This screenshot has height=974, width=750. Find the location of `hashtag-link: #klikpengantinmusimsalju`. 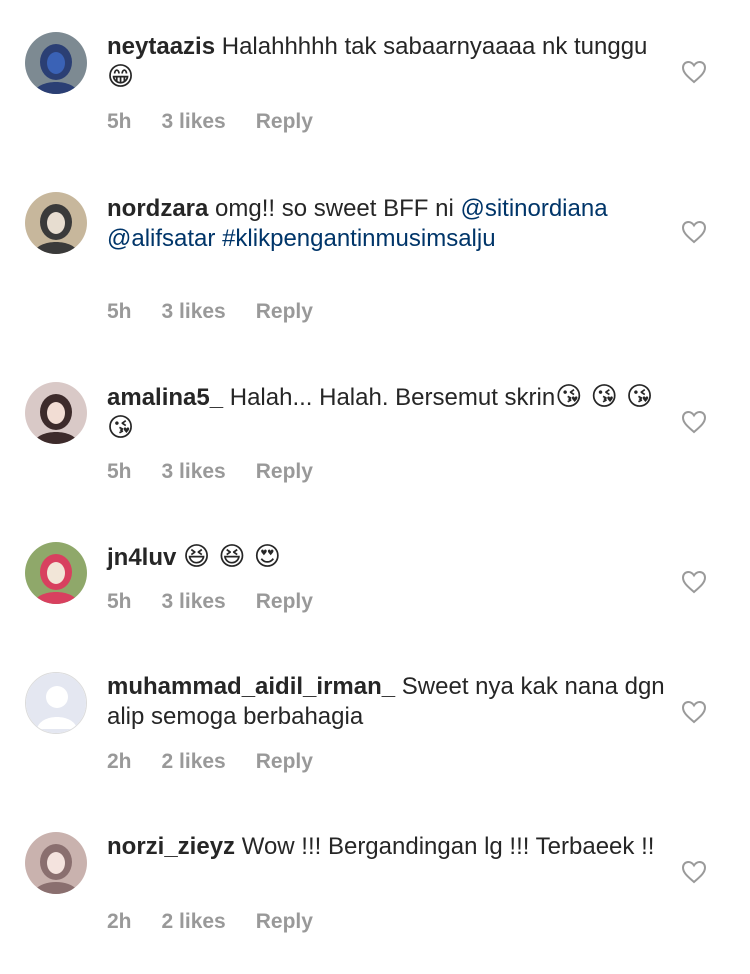

hashtag-link: #klikpengantinmusimsalju is located at coordinates (358, 238).